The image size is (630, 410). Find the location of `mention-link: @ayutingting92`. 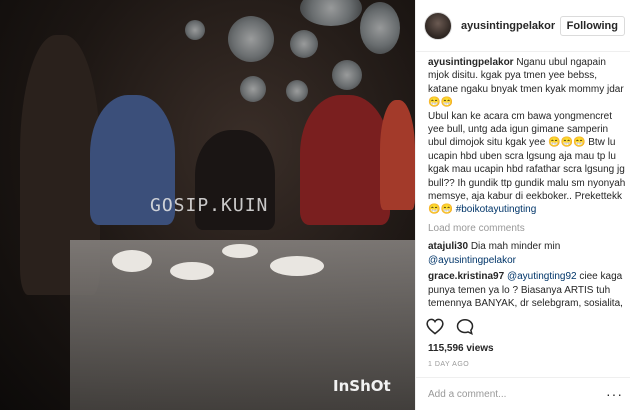

mention-link: @ayutingting92 is located at coordinates (542, 276).